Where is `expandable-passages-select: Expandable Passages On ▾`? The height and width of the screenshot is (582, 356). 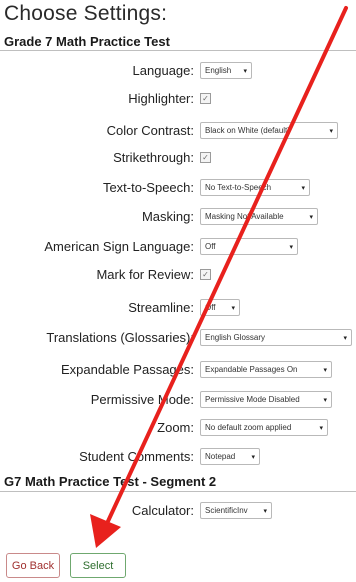 expandable-passages-select: Expandable Passages On ▾ is located at coordinates (266, 369).